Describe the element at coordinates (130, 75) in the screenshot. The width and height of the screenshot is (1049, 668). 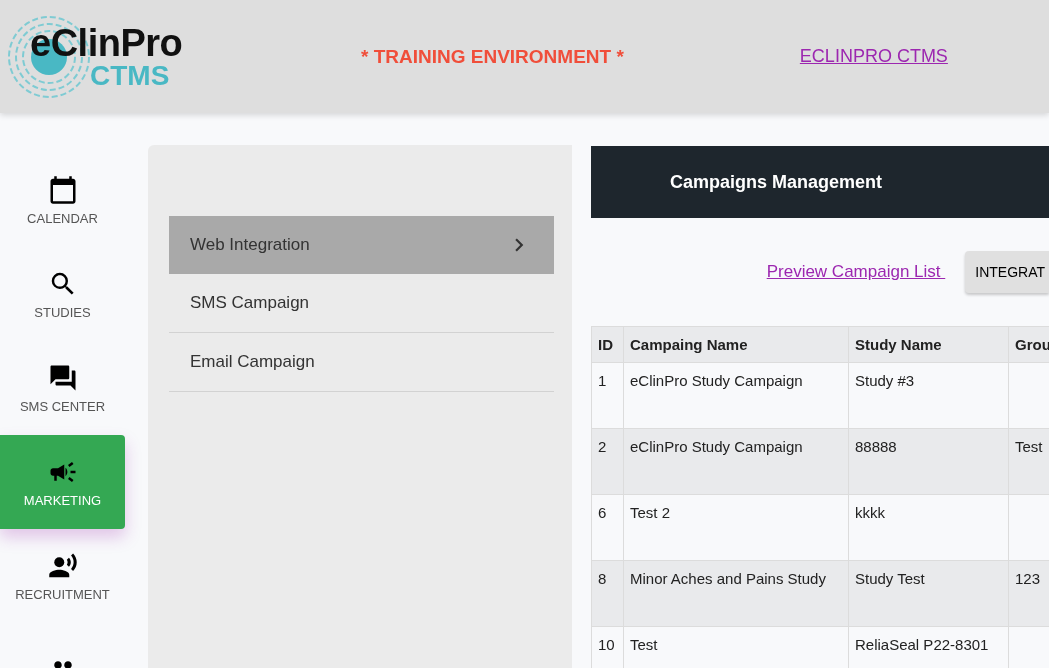
I see `logo-product-name: CTMS` at that location.